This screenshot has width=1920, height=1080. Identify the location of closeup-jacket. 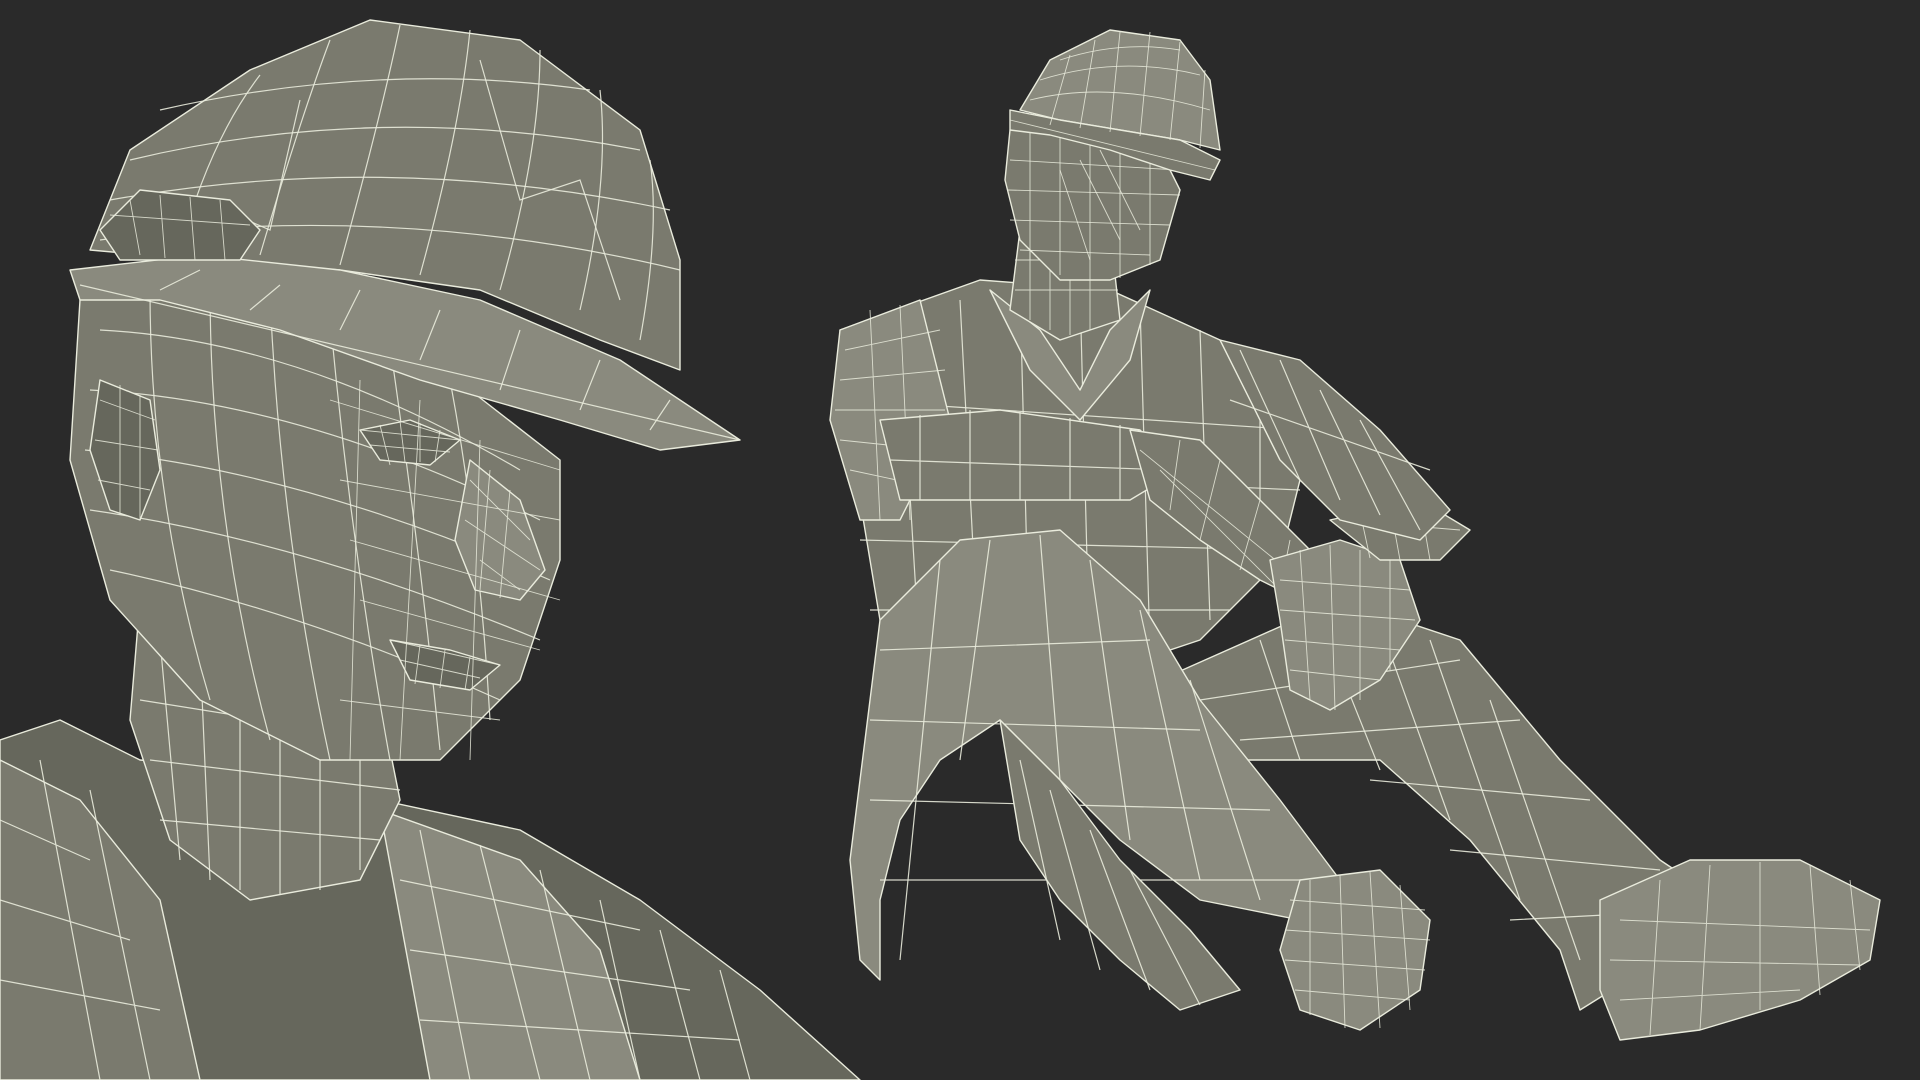
(430, 899).